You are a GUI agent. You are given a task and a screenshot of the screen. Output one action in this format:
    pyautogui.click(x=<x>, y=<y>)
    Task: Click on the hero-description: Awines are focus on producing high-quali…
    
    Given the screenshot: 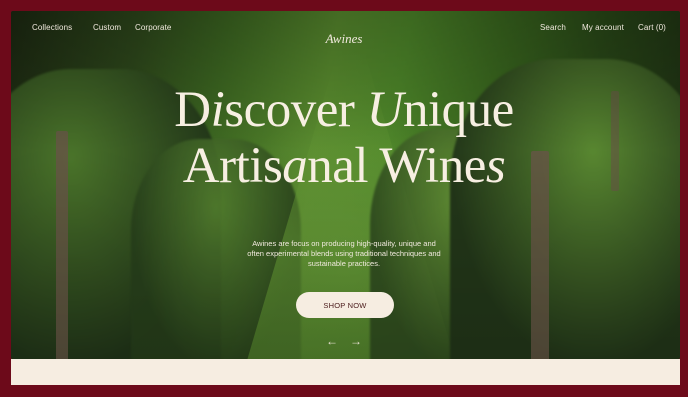 What is the action you would take?
    pyautogui.click(x=344, y=253)
    